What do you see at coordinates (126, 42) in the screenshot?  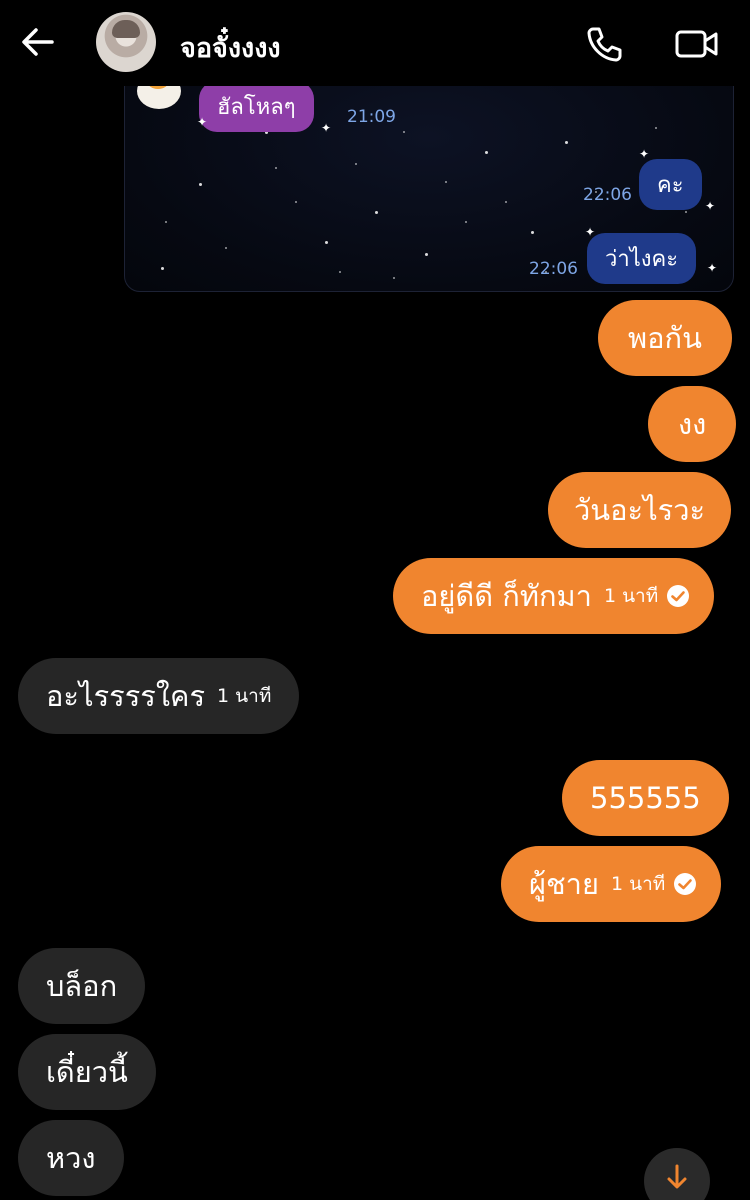 I see `contact-avatar` at bounding box center [126, 42].